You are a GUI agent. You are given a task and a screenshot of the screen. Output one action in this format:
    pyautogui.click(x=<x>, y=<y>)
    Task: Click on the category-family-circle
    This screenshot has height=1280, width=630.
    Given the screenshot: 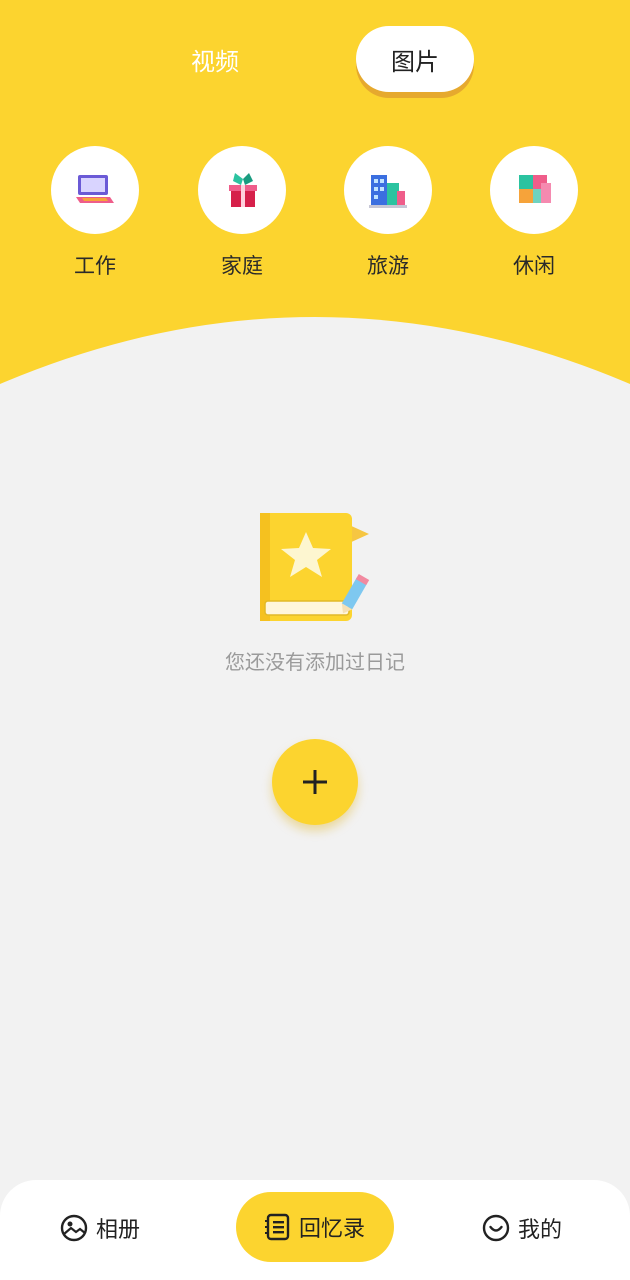 What is the action you would take?
    pyautogui.click(x=242, y=190)
    